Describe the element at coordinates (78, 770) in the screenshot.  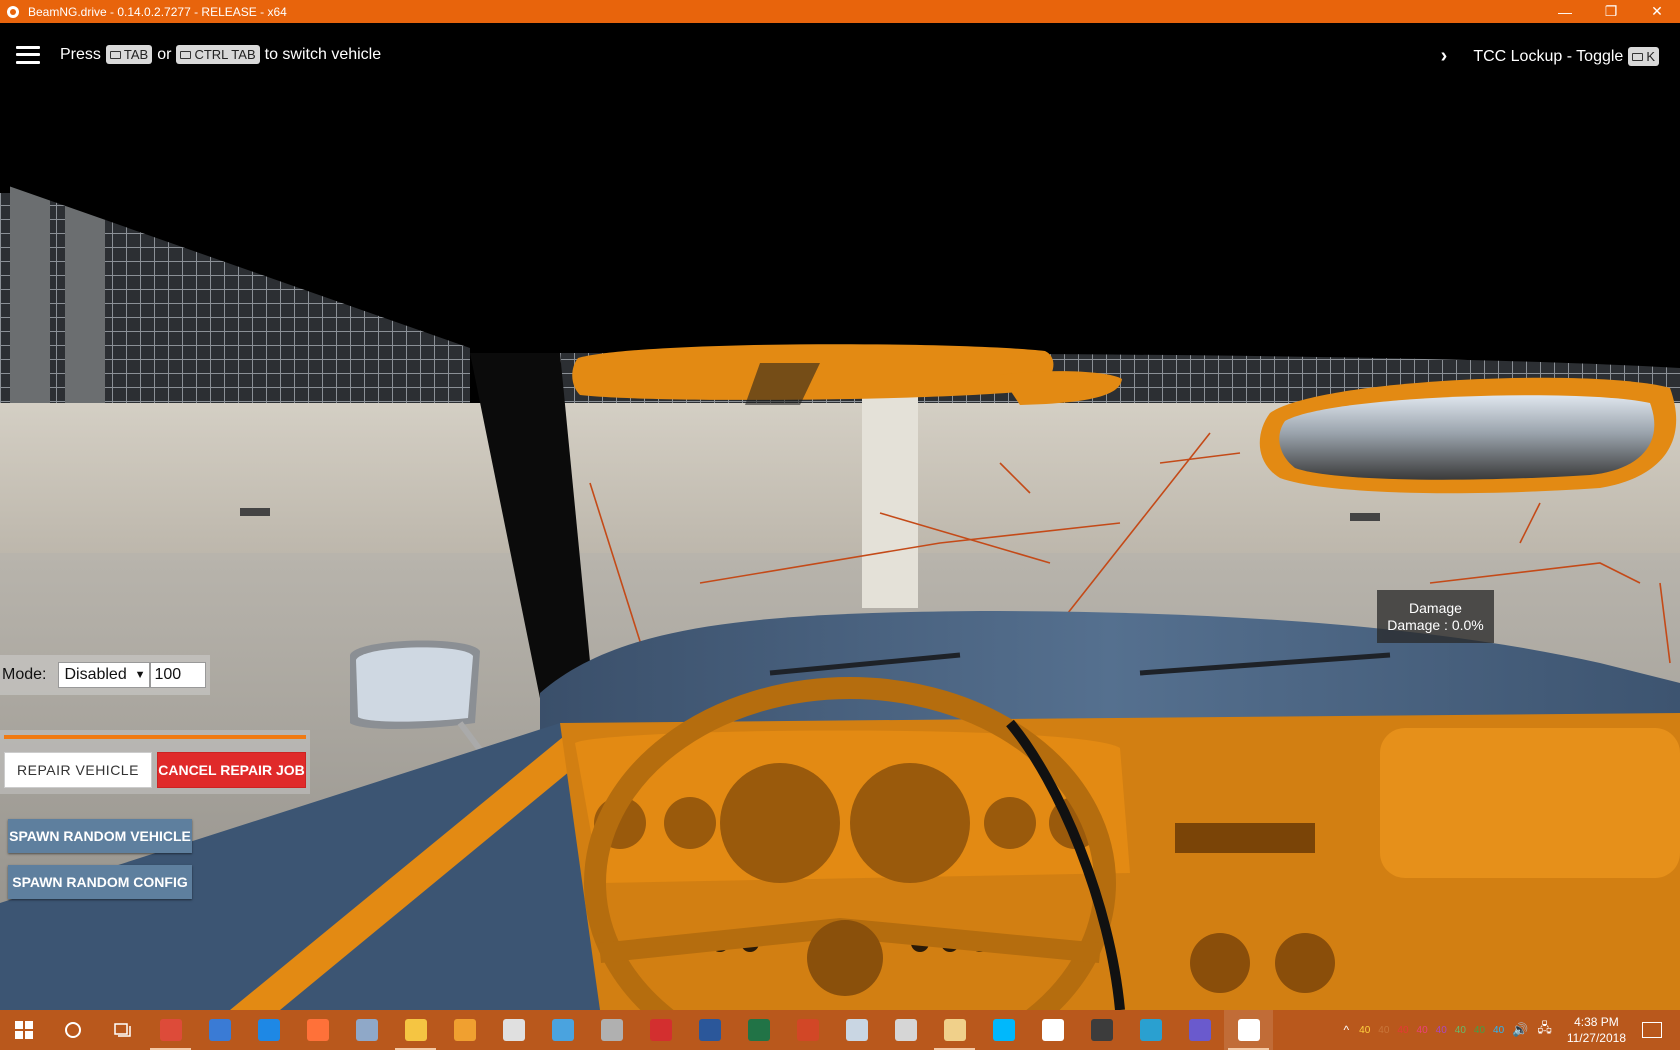
I see `repair-vehicle-button: REPAIR VEHICLE` at that location.